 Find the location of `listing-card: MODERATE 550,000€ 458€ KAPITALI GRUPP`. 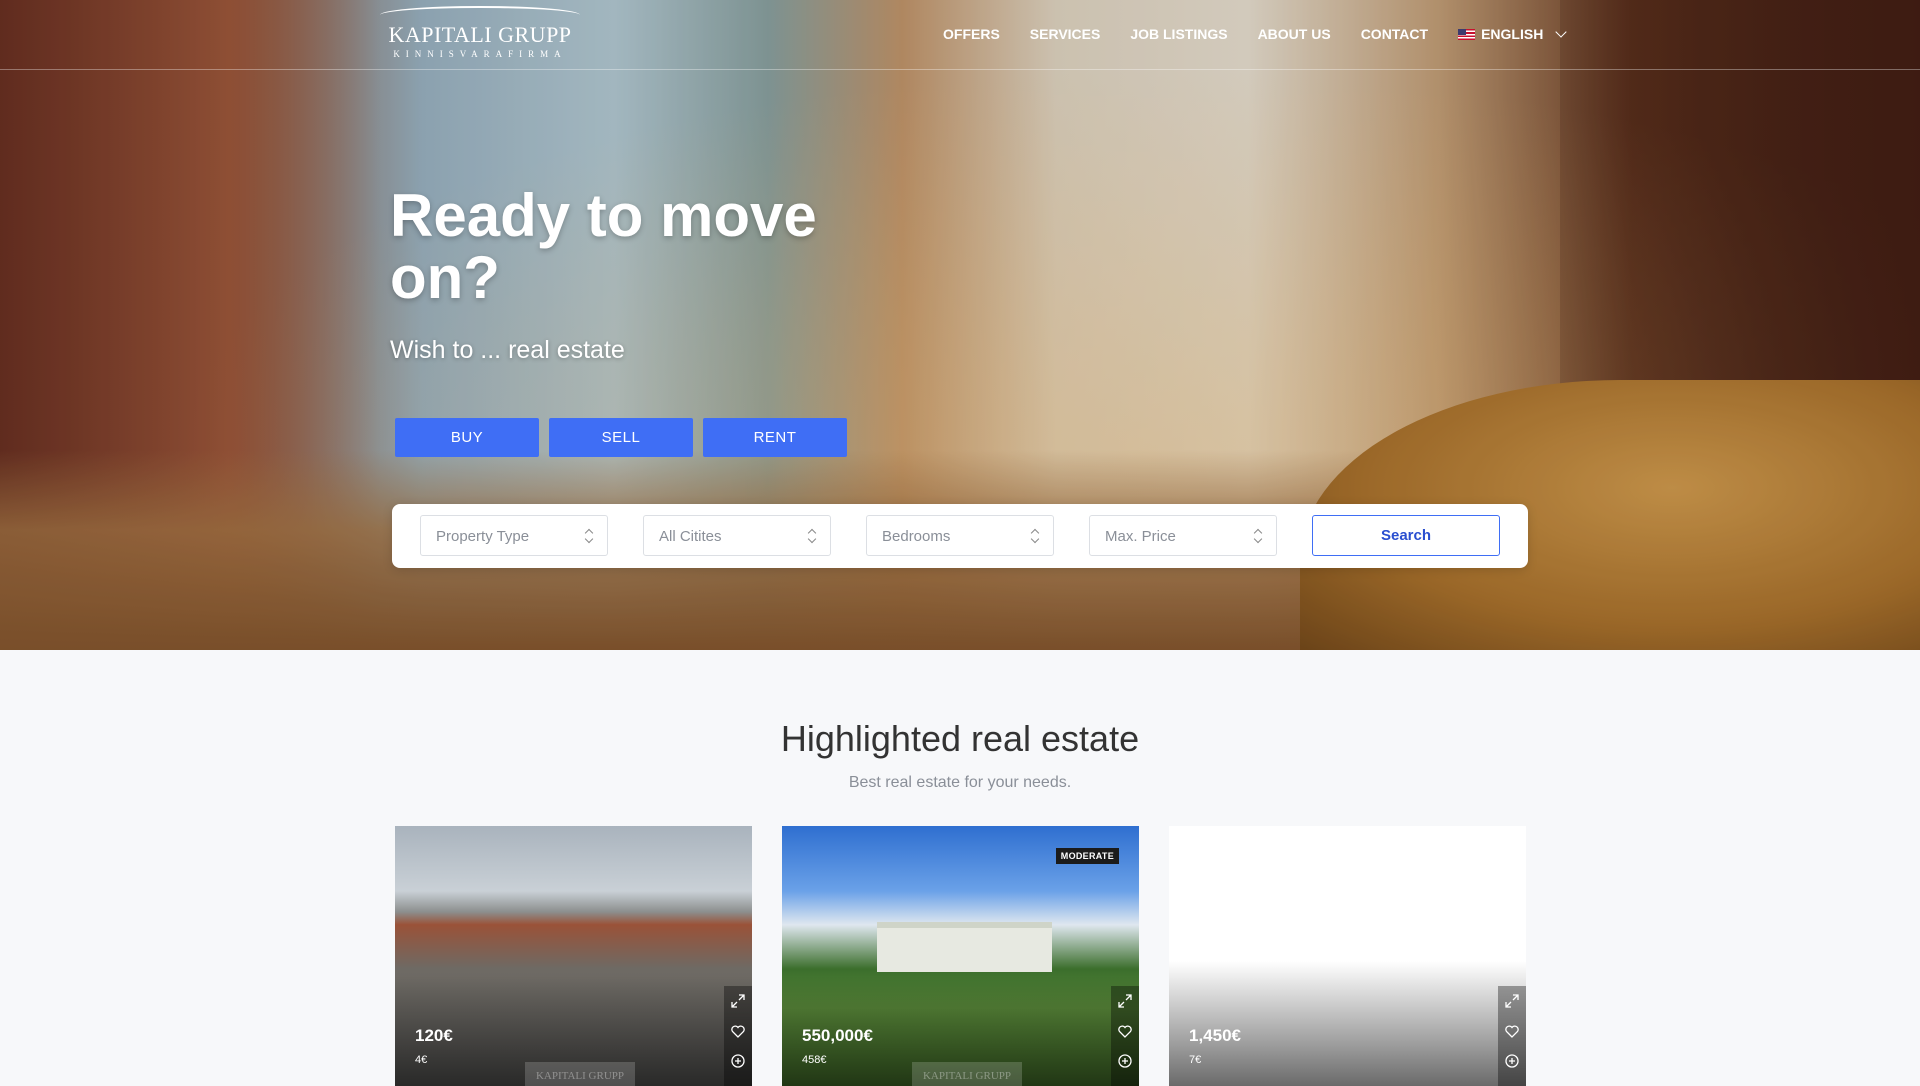

listing-card: MODERATE 550,000€ 458€ KAPITALI GRUPP is located at coordinates (960, 956).